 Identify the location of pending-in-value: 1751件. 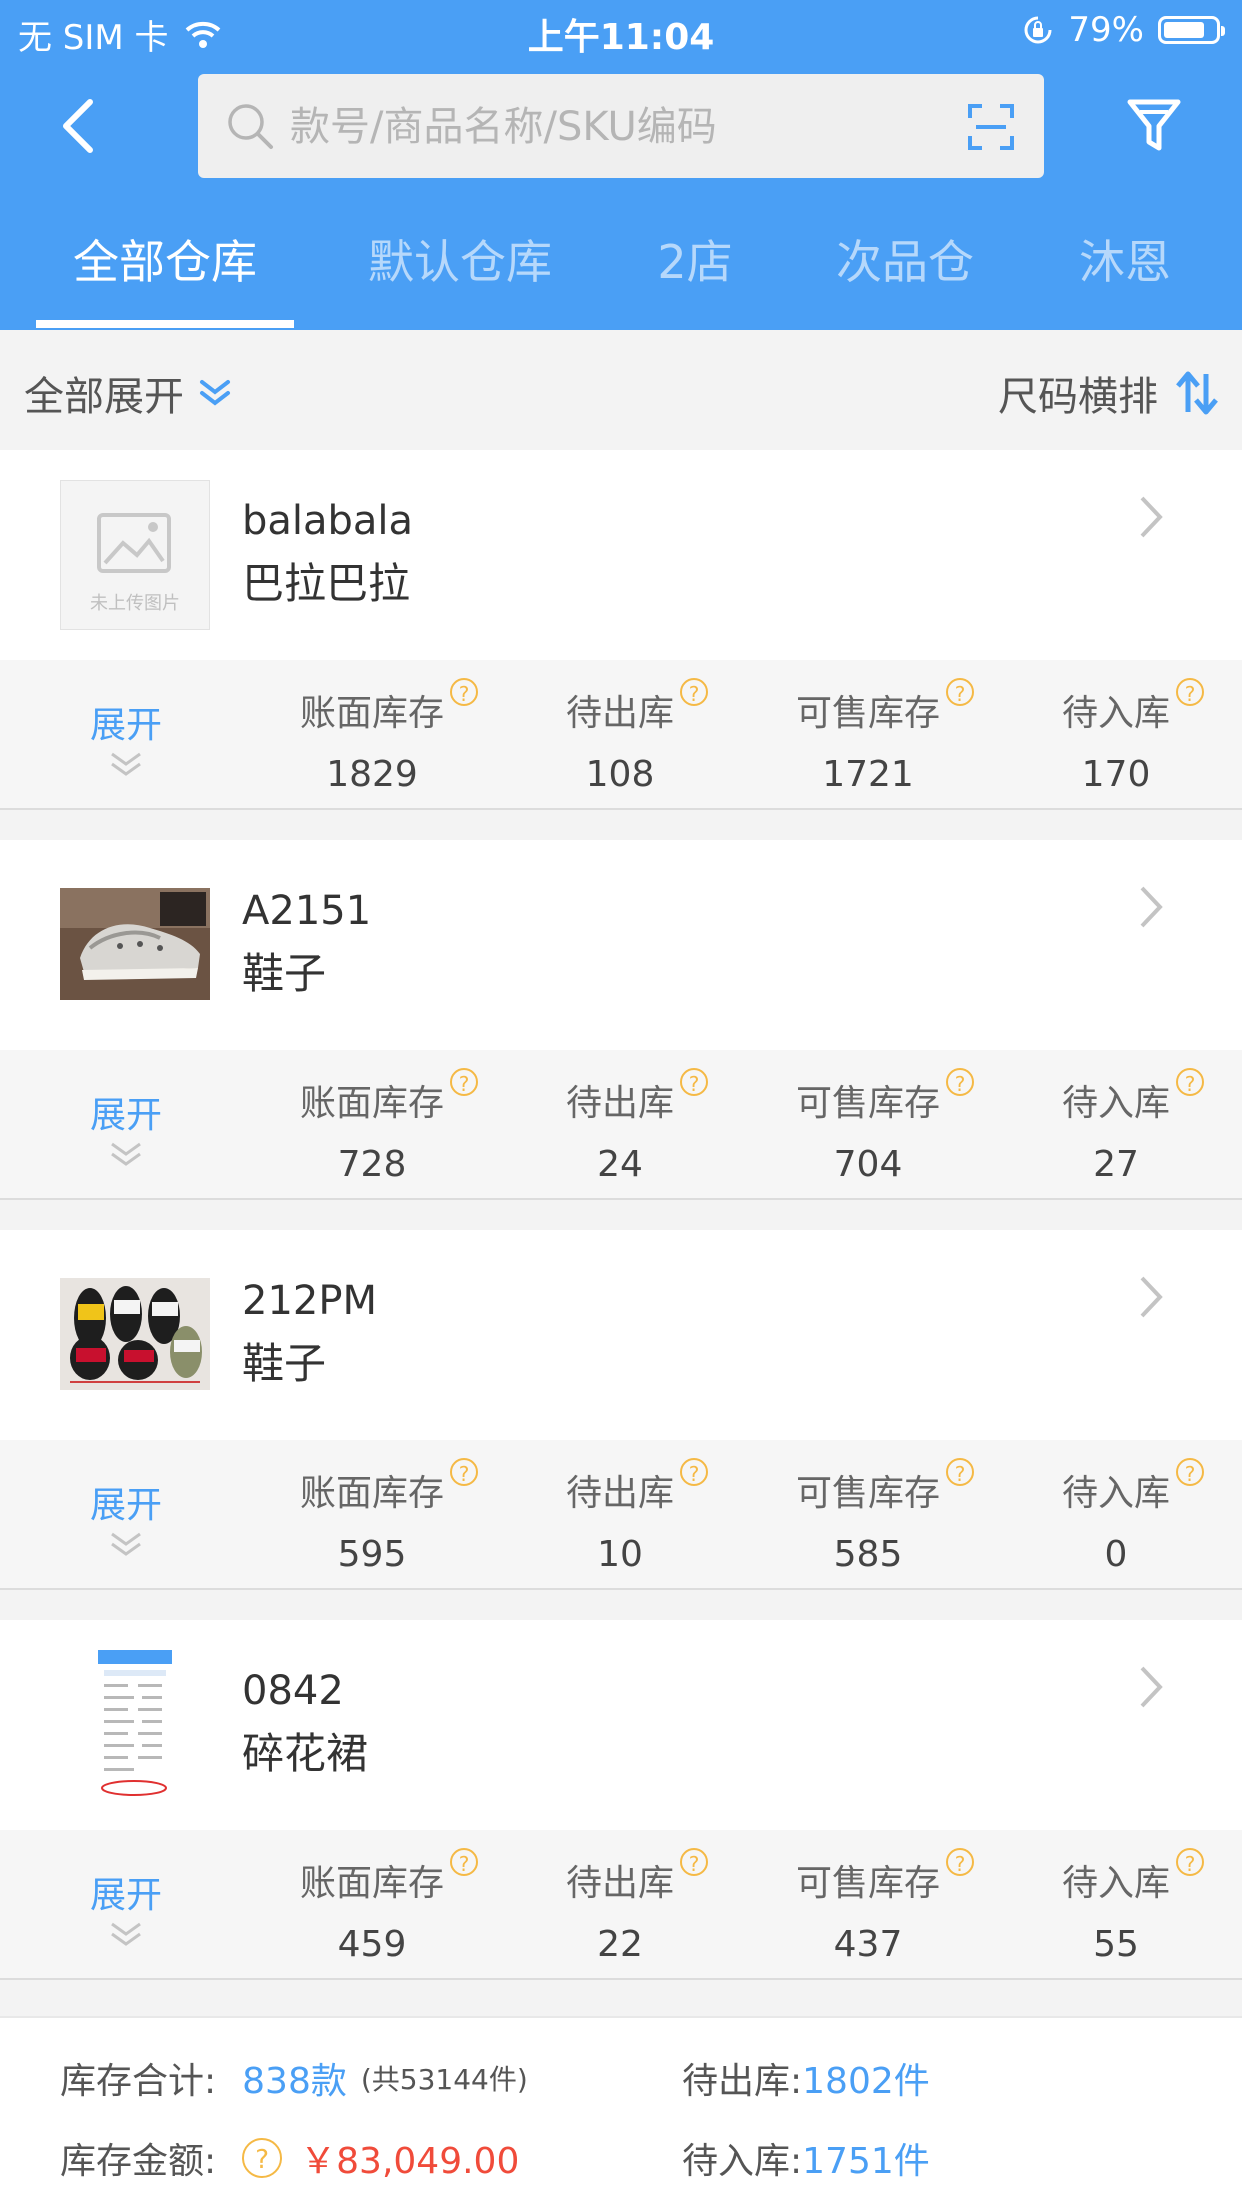
(866, 2161).